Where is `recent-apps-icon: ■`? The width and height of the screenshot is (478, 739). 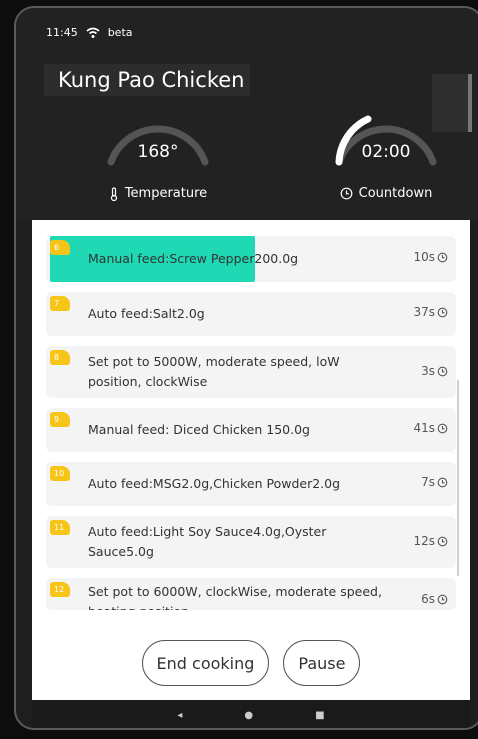
recent-apps-icon: ■ is located at coordinates (319, 715).